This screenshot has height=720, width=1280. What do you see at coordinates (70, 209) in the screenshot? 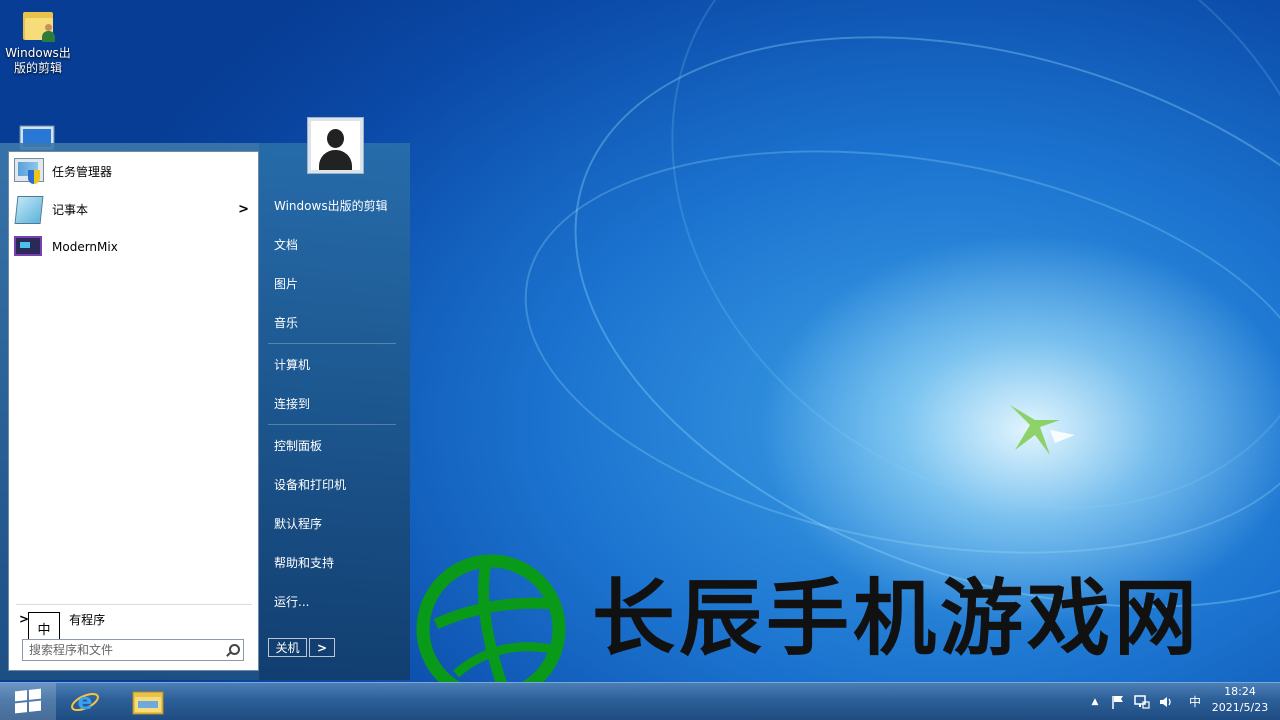
I see `program-label: 记事本` at bounding box center [70, 209].